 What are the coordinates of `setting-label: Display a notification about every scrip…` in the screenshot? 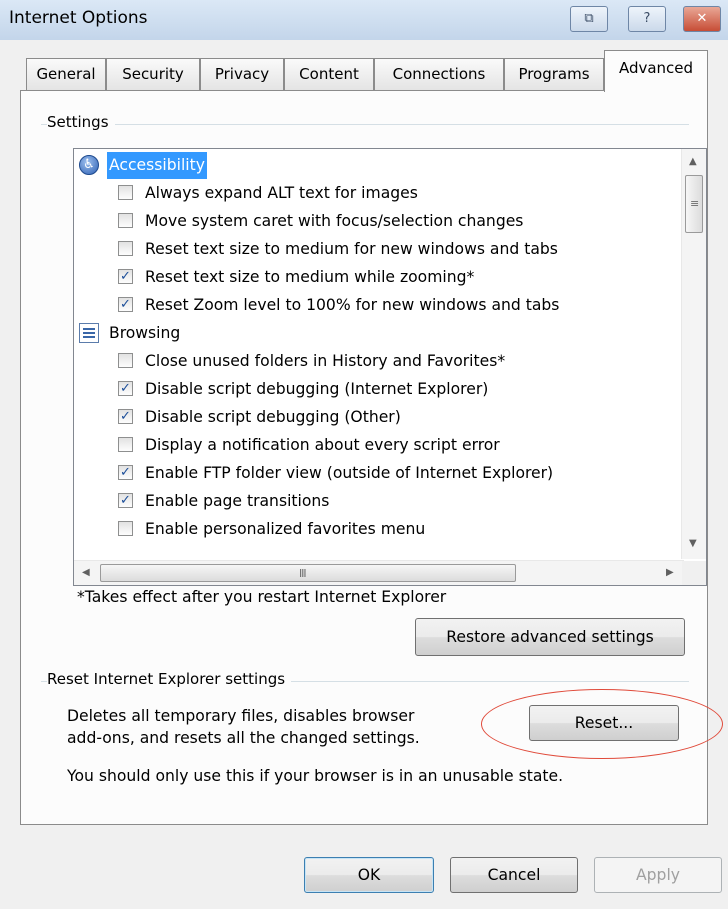 It's located at (322, 445).